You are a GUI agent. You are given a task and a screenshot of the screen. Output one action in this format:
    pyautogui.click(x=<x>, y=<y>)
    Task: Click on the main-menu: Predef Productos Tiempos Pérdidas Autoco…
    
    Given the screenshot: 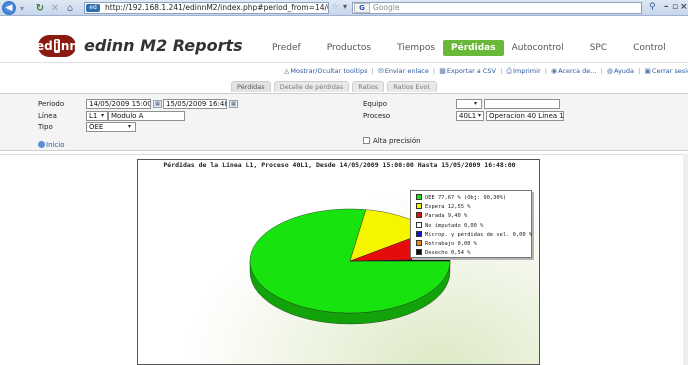 What is the action you would take?
    pyautogui.click(x=469, y=48)
    